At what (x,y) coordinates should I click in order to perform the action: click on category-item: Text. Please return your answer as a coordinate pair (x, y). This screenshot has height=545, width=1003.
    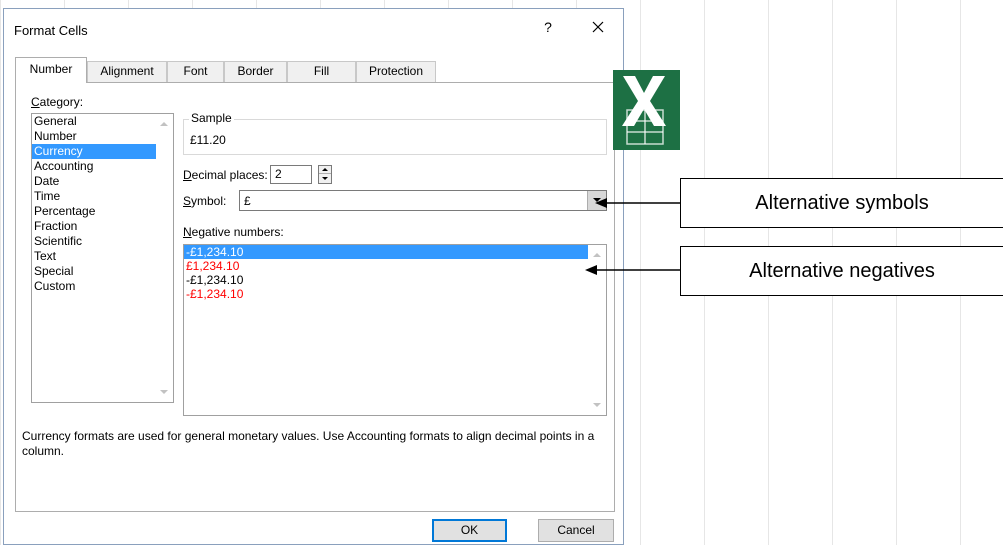
    Looking at the image, I should click on (102, 256).